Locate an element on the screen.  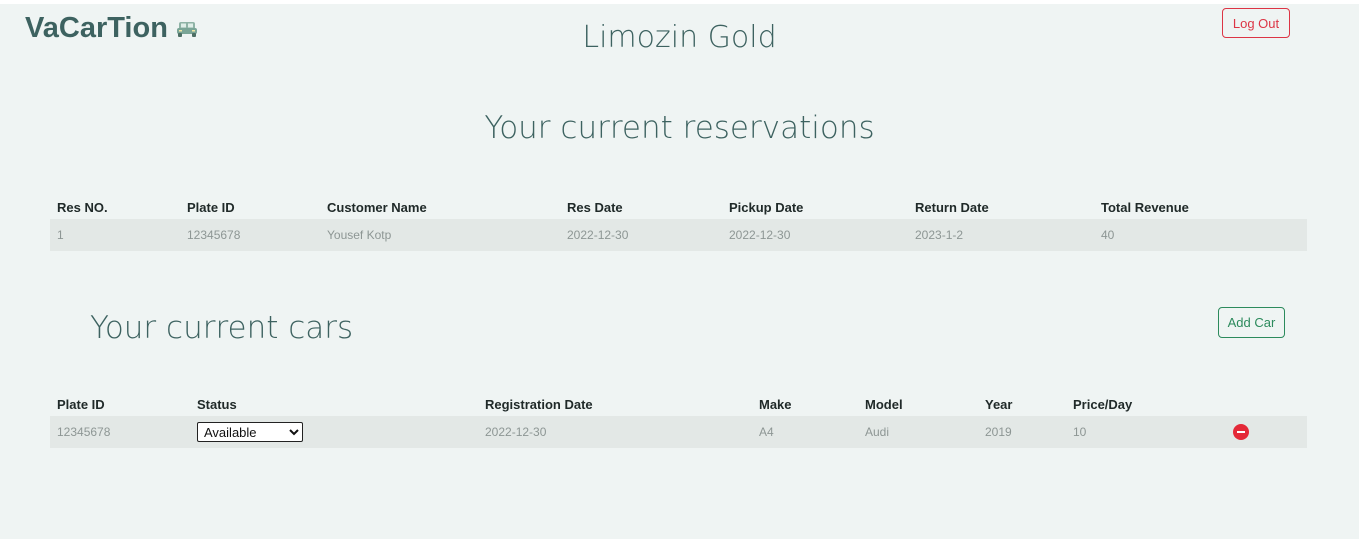
column-header: Customer Name is located at coordinates (377, 207).